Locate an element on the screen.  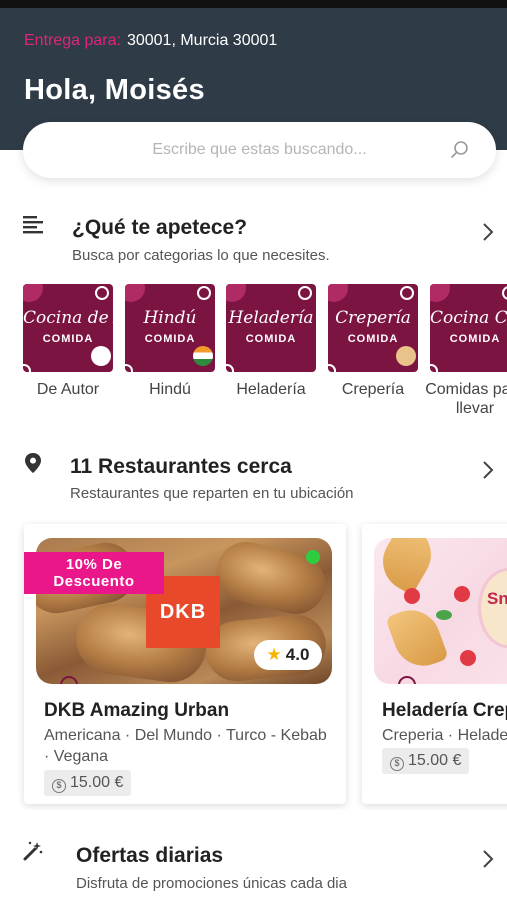
crepe-icon is located at coordinates (406, 356).